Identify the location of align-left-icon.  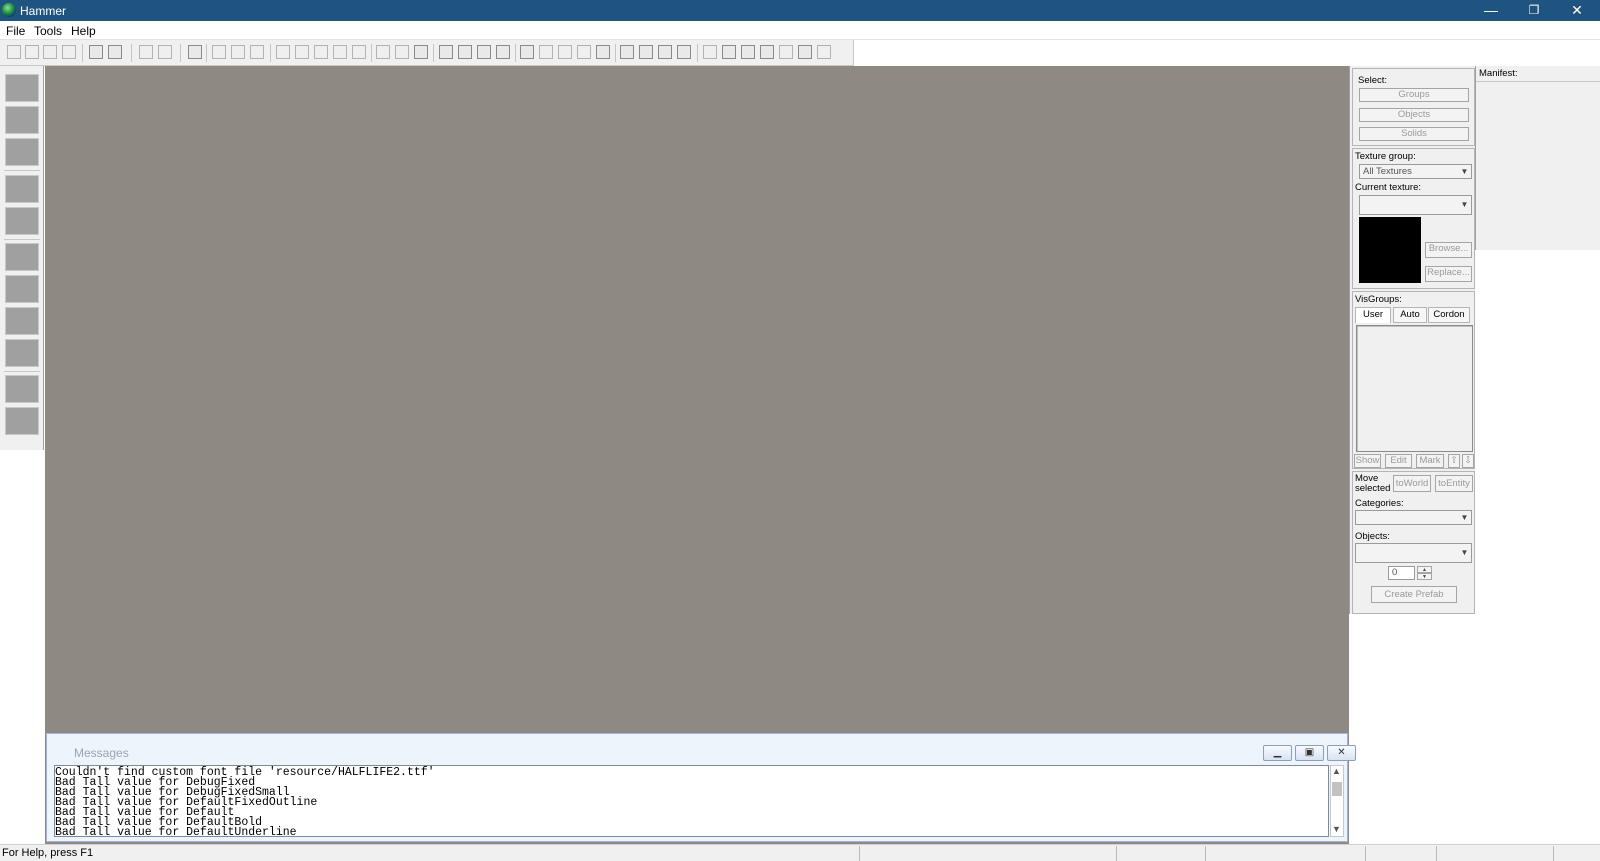
(627, 52).